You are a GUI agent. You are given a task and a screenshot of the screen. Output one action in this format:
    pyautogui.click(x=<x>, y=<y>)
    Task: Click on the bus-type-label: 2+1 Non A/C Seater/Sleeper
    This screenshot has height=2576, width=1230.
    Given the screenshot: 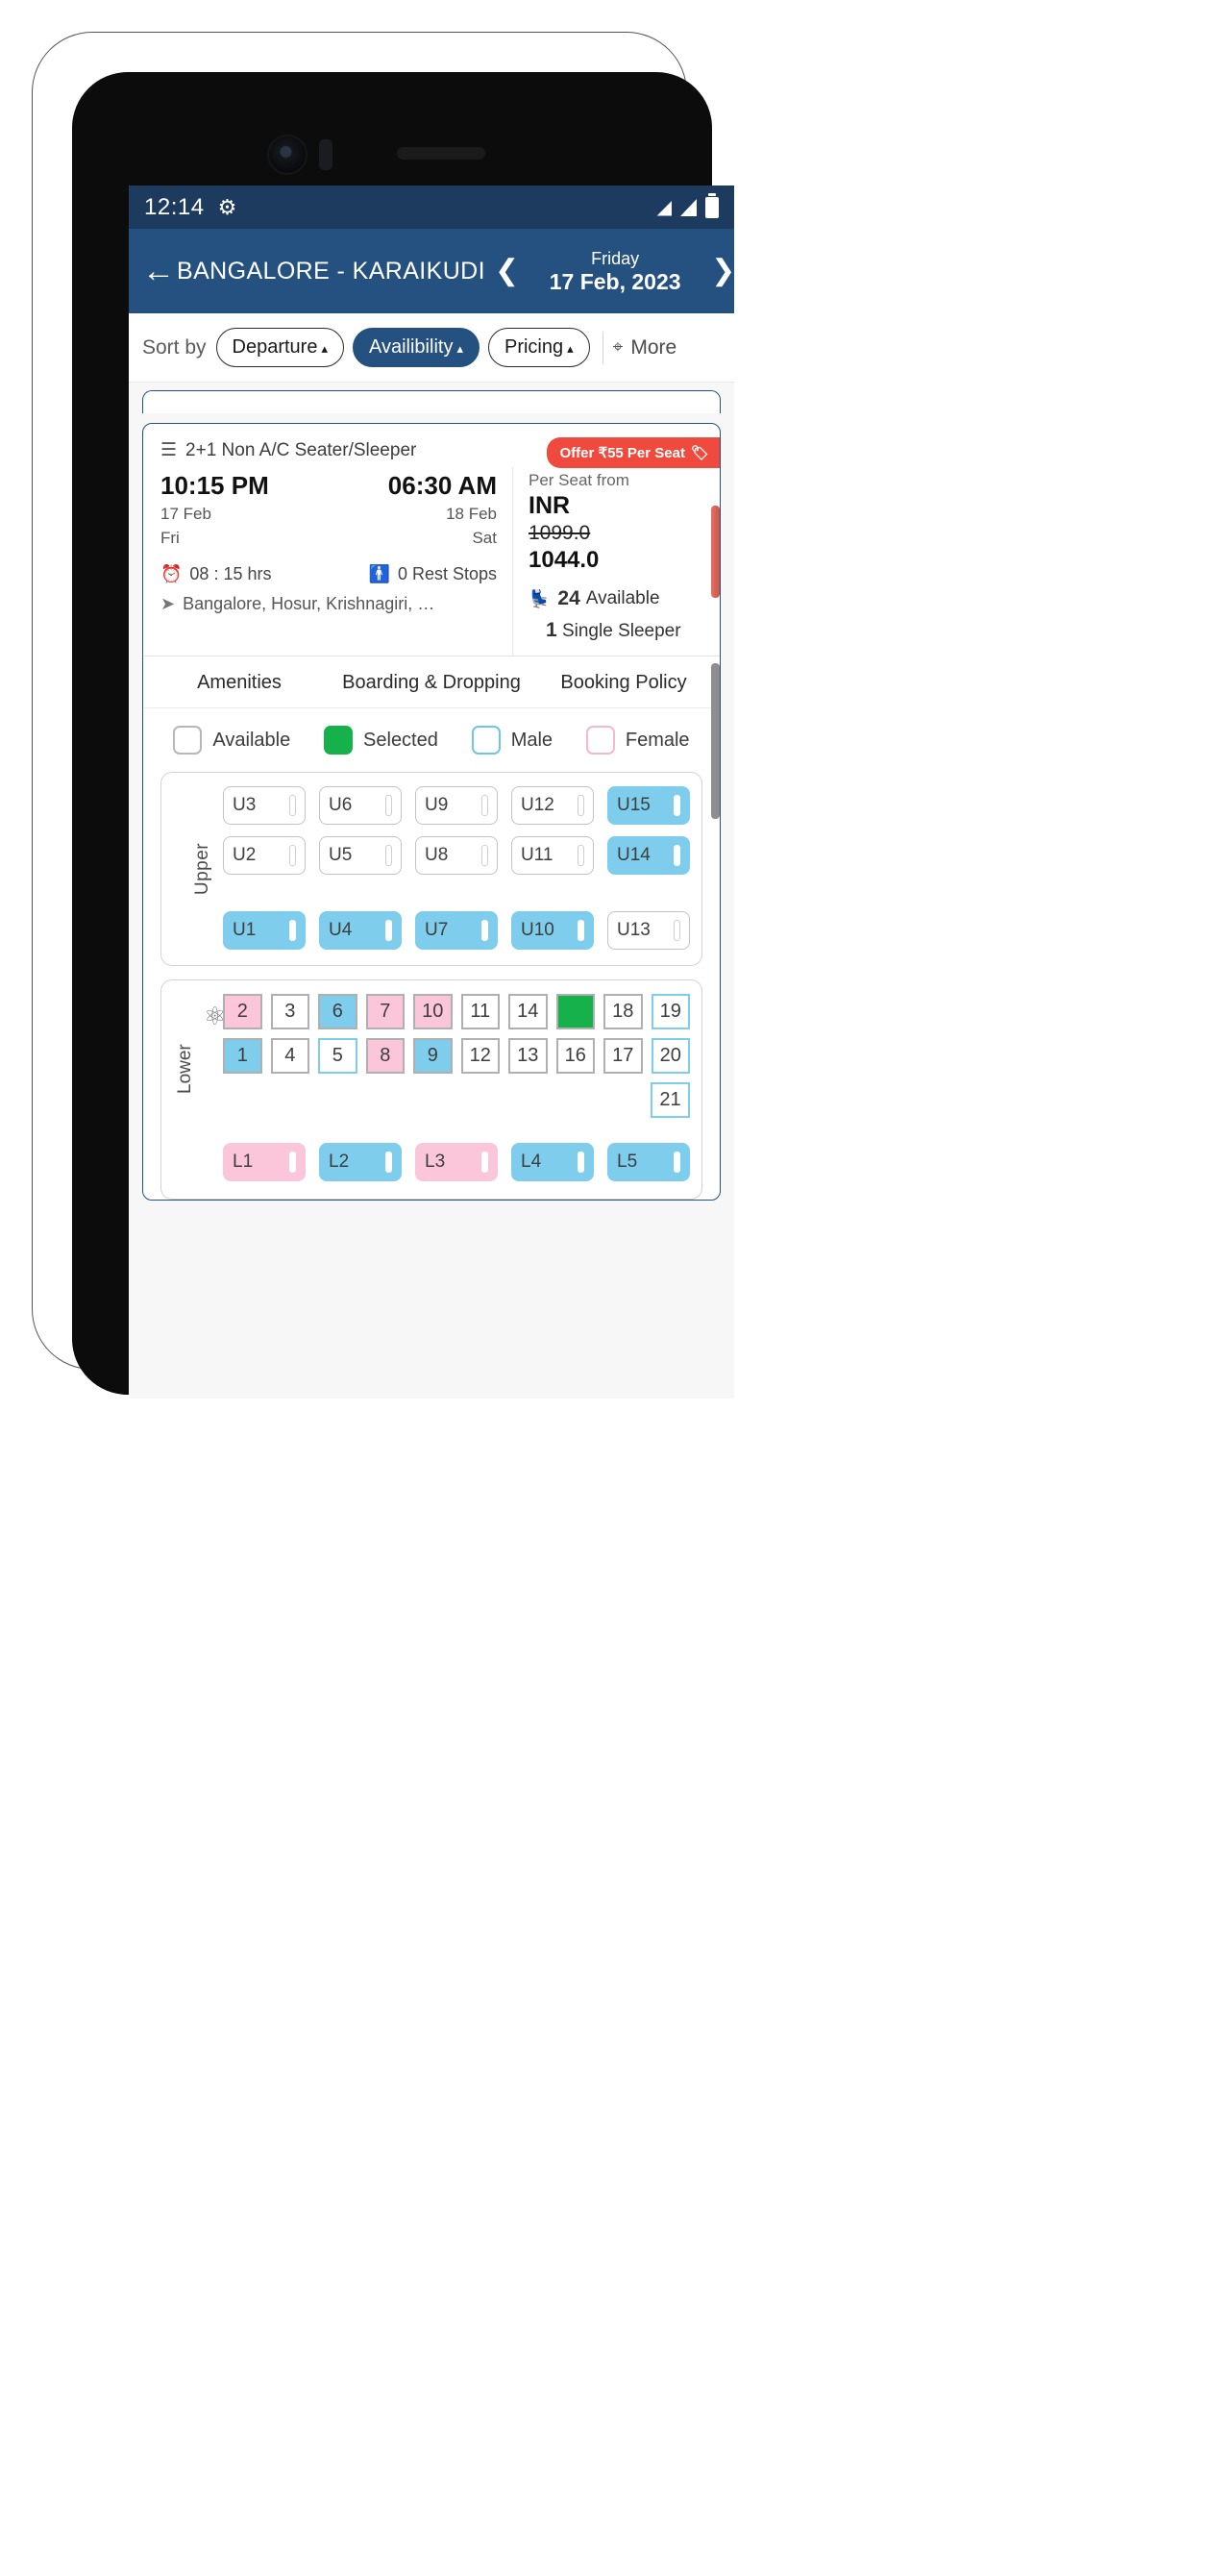 What is the action you would take?
    pyautogui.click(x=301, y=449)
    